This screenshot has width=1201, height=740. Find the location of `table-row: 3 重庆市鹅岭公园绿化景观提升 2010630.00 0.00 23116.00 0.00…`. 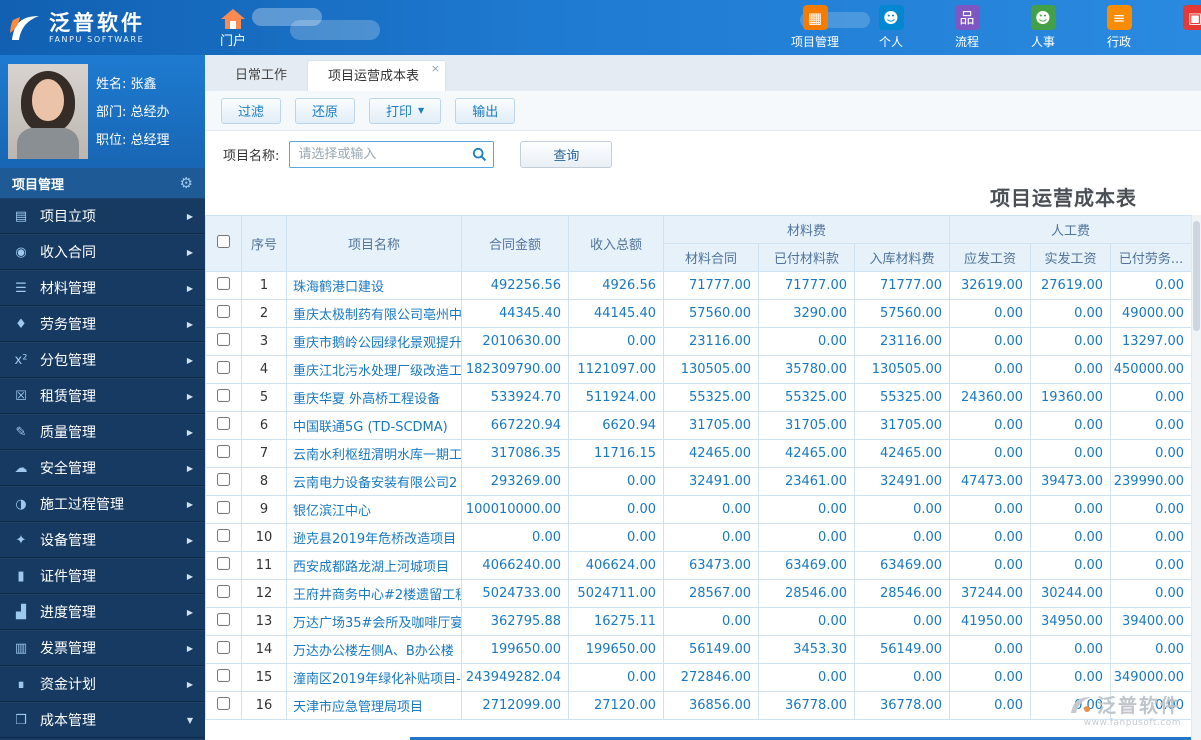

table-row: 3 重庆市鹅岭公园绿化景观提升 2010630.00 0.00 23116.00 0.00… is located at coordinates (699, 341).